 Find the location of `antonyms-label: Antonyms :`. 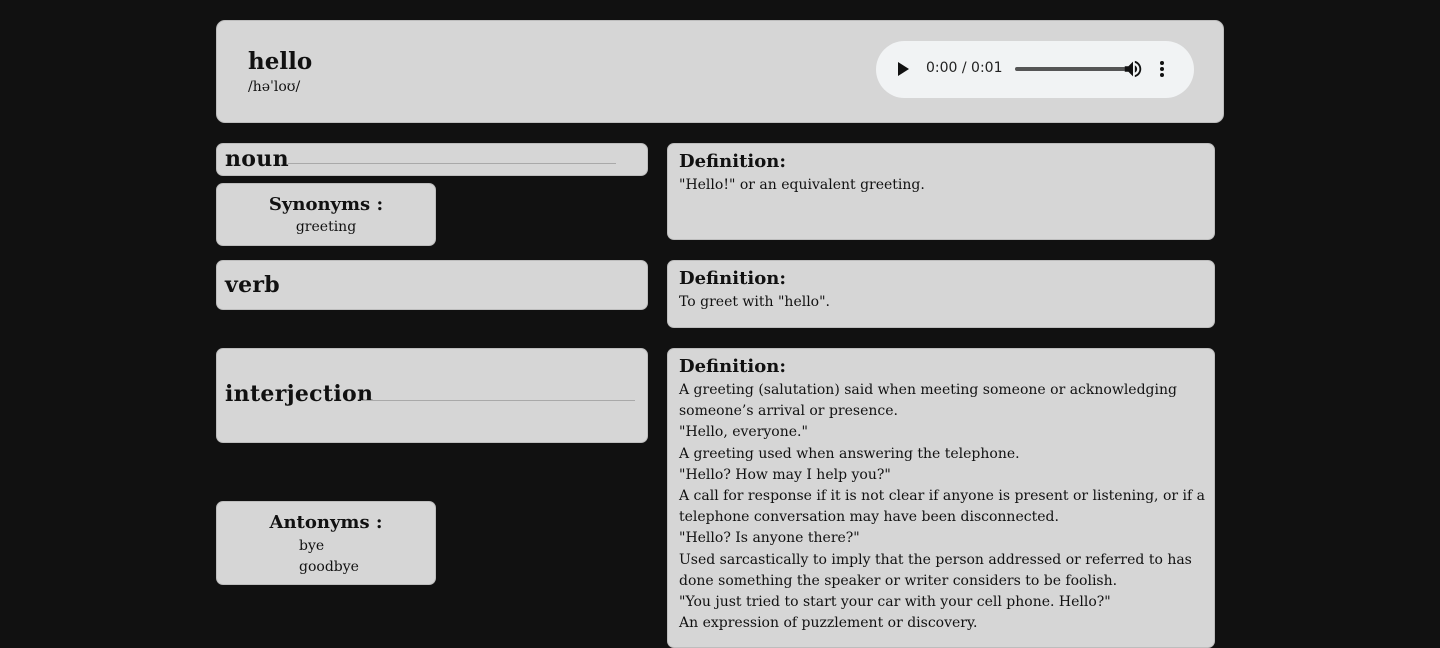

antonyms-label: Antonyms : is located at coordinates (326, 522).